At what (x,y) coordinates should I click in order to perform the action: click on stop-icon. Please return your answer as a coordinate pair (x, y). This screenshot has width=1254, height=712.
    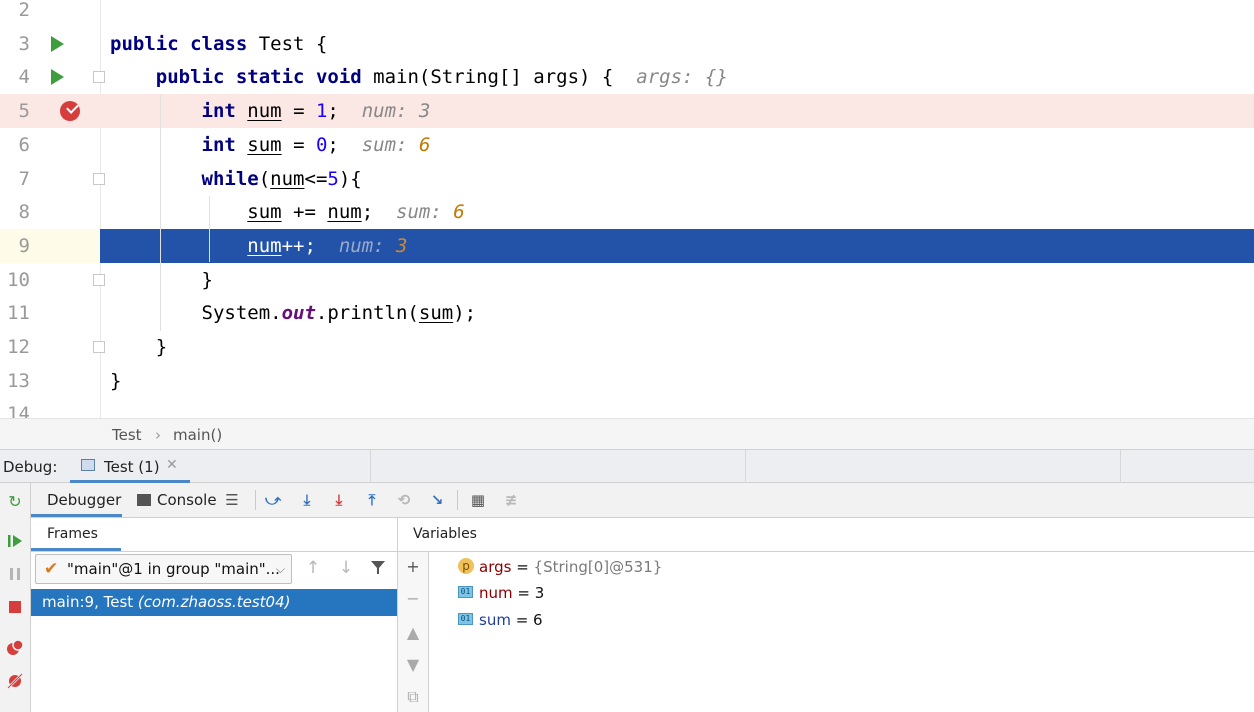
    Looking at the image, I should click on (15, 607).